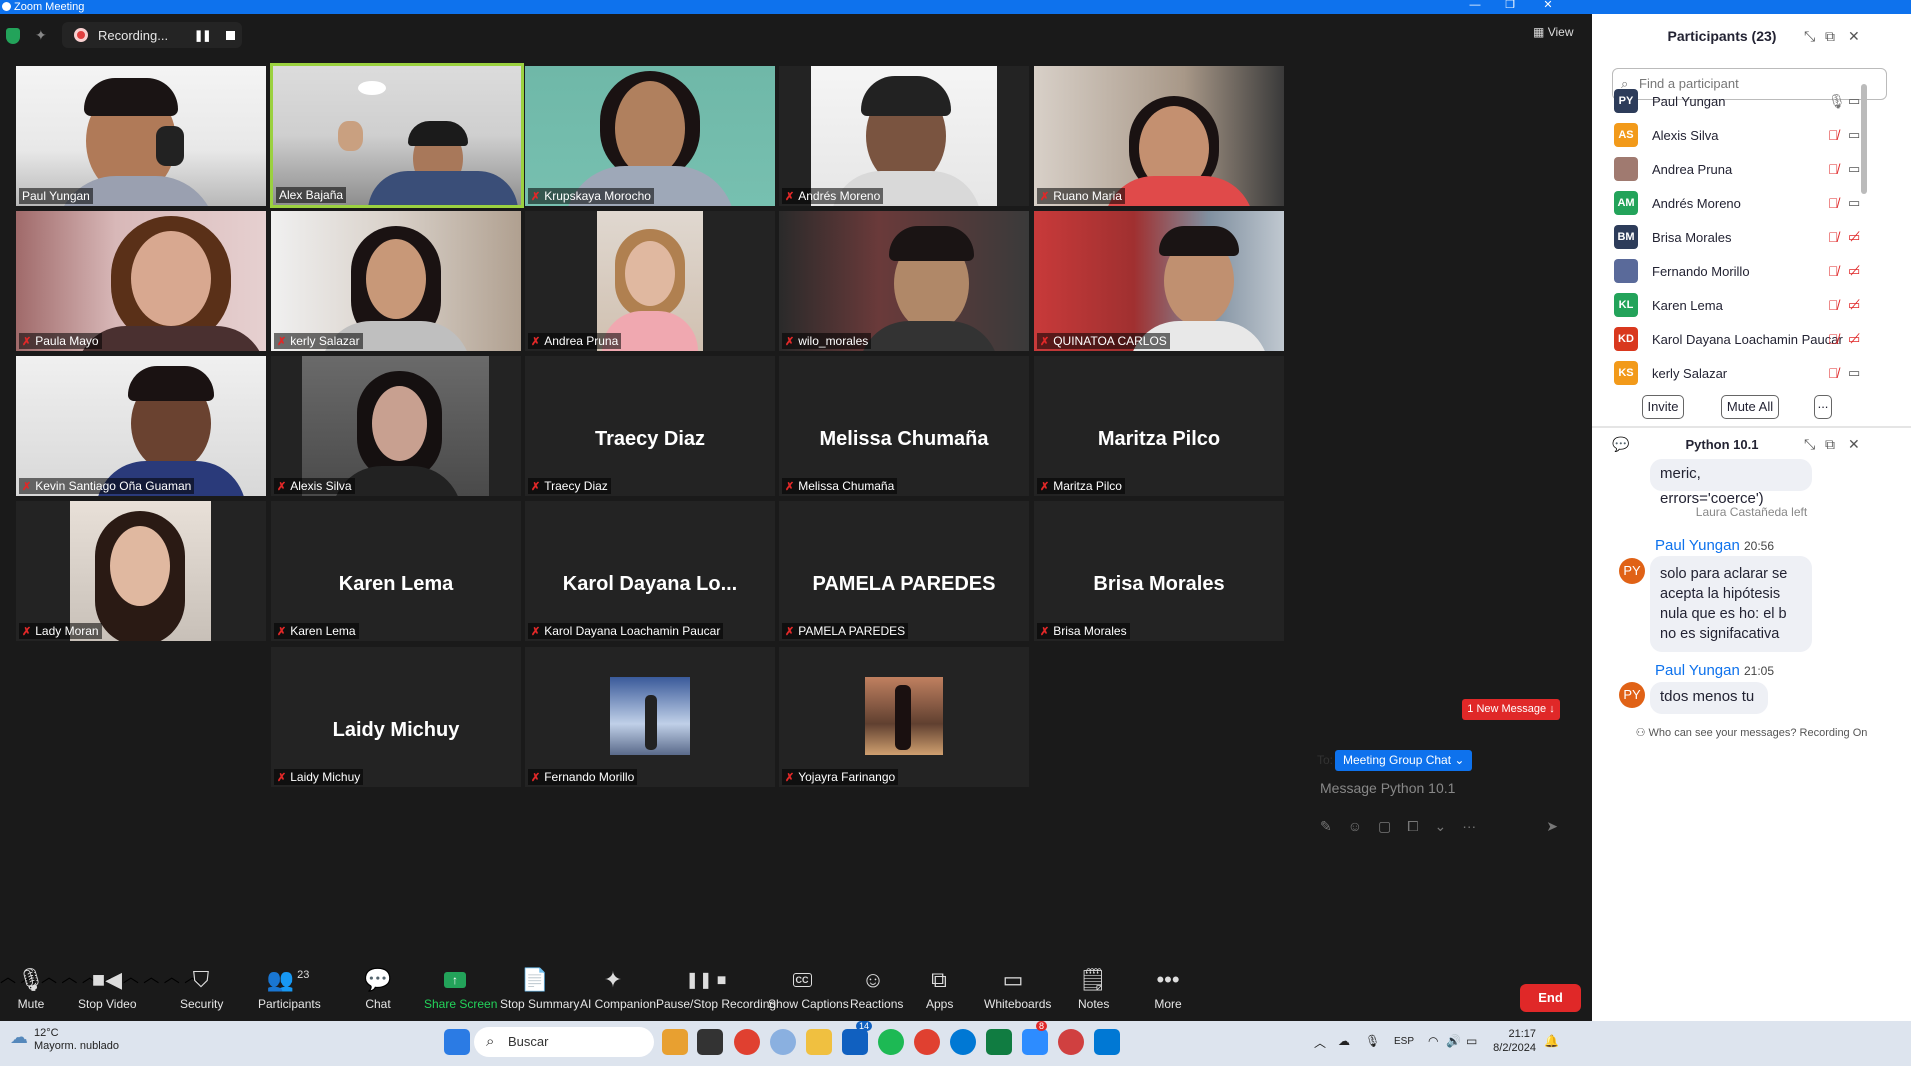  Describe the element at coordinates (716, 992) in the screenshot. I see `pause-stop-recording-button: ❚❚ ■ Pause/Stop Recording` at that location.